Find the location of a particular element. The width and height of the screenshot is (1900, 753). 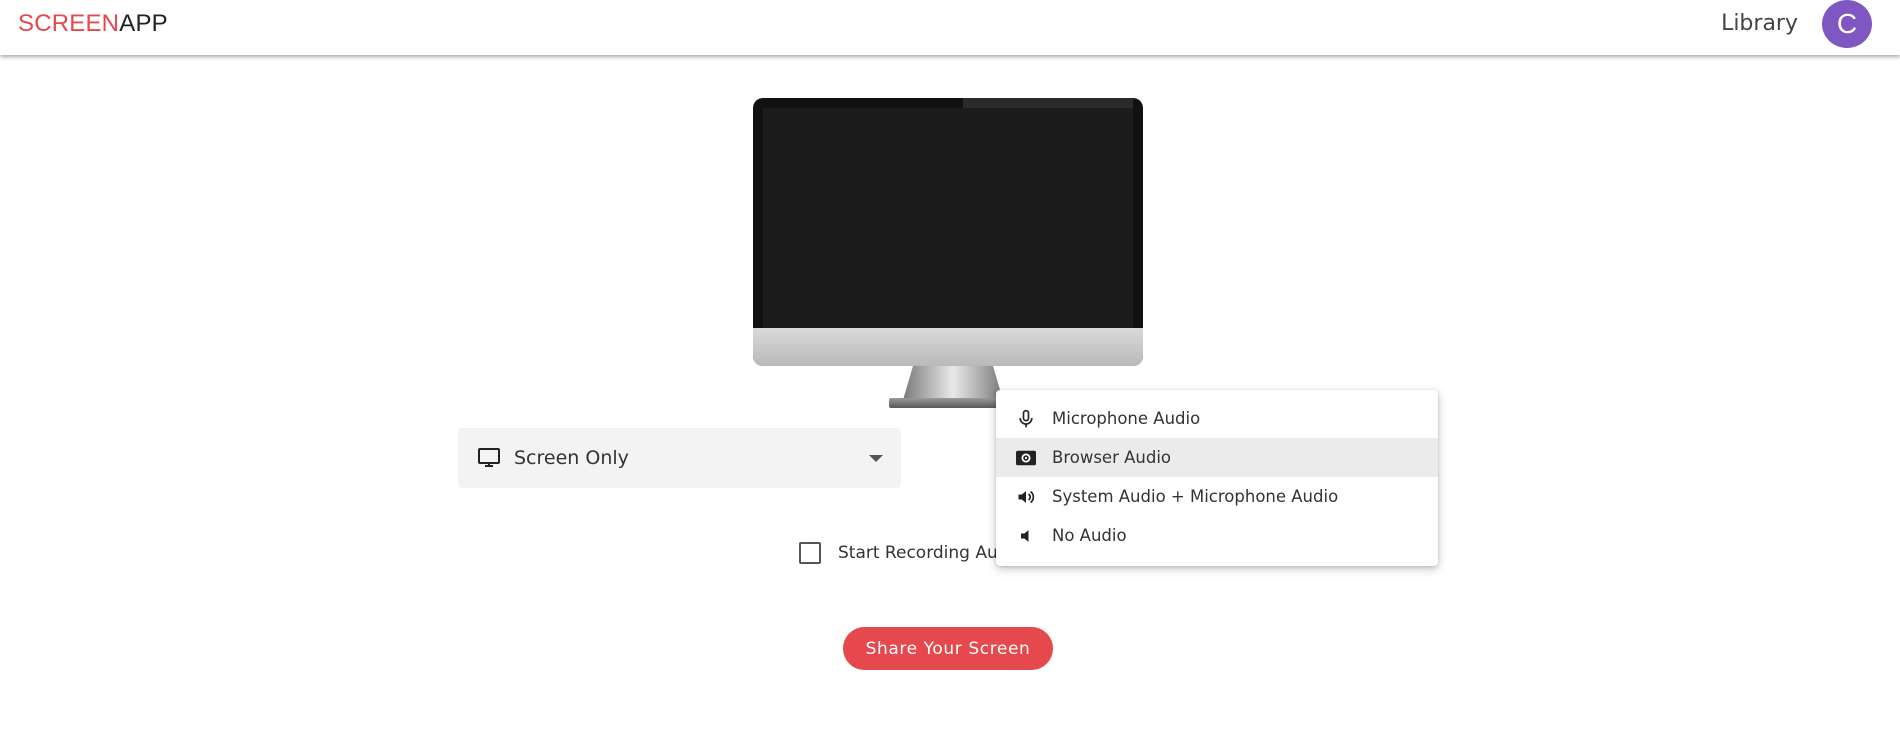

menu-item-label: System Audio + Microphone Audio is located at coordinates (1195, 496).